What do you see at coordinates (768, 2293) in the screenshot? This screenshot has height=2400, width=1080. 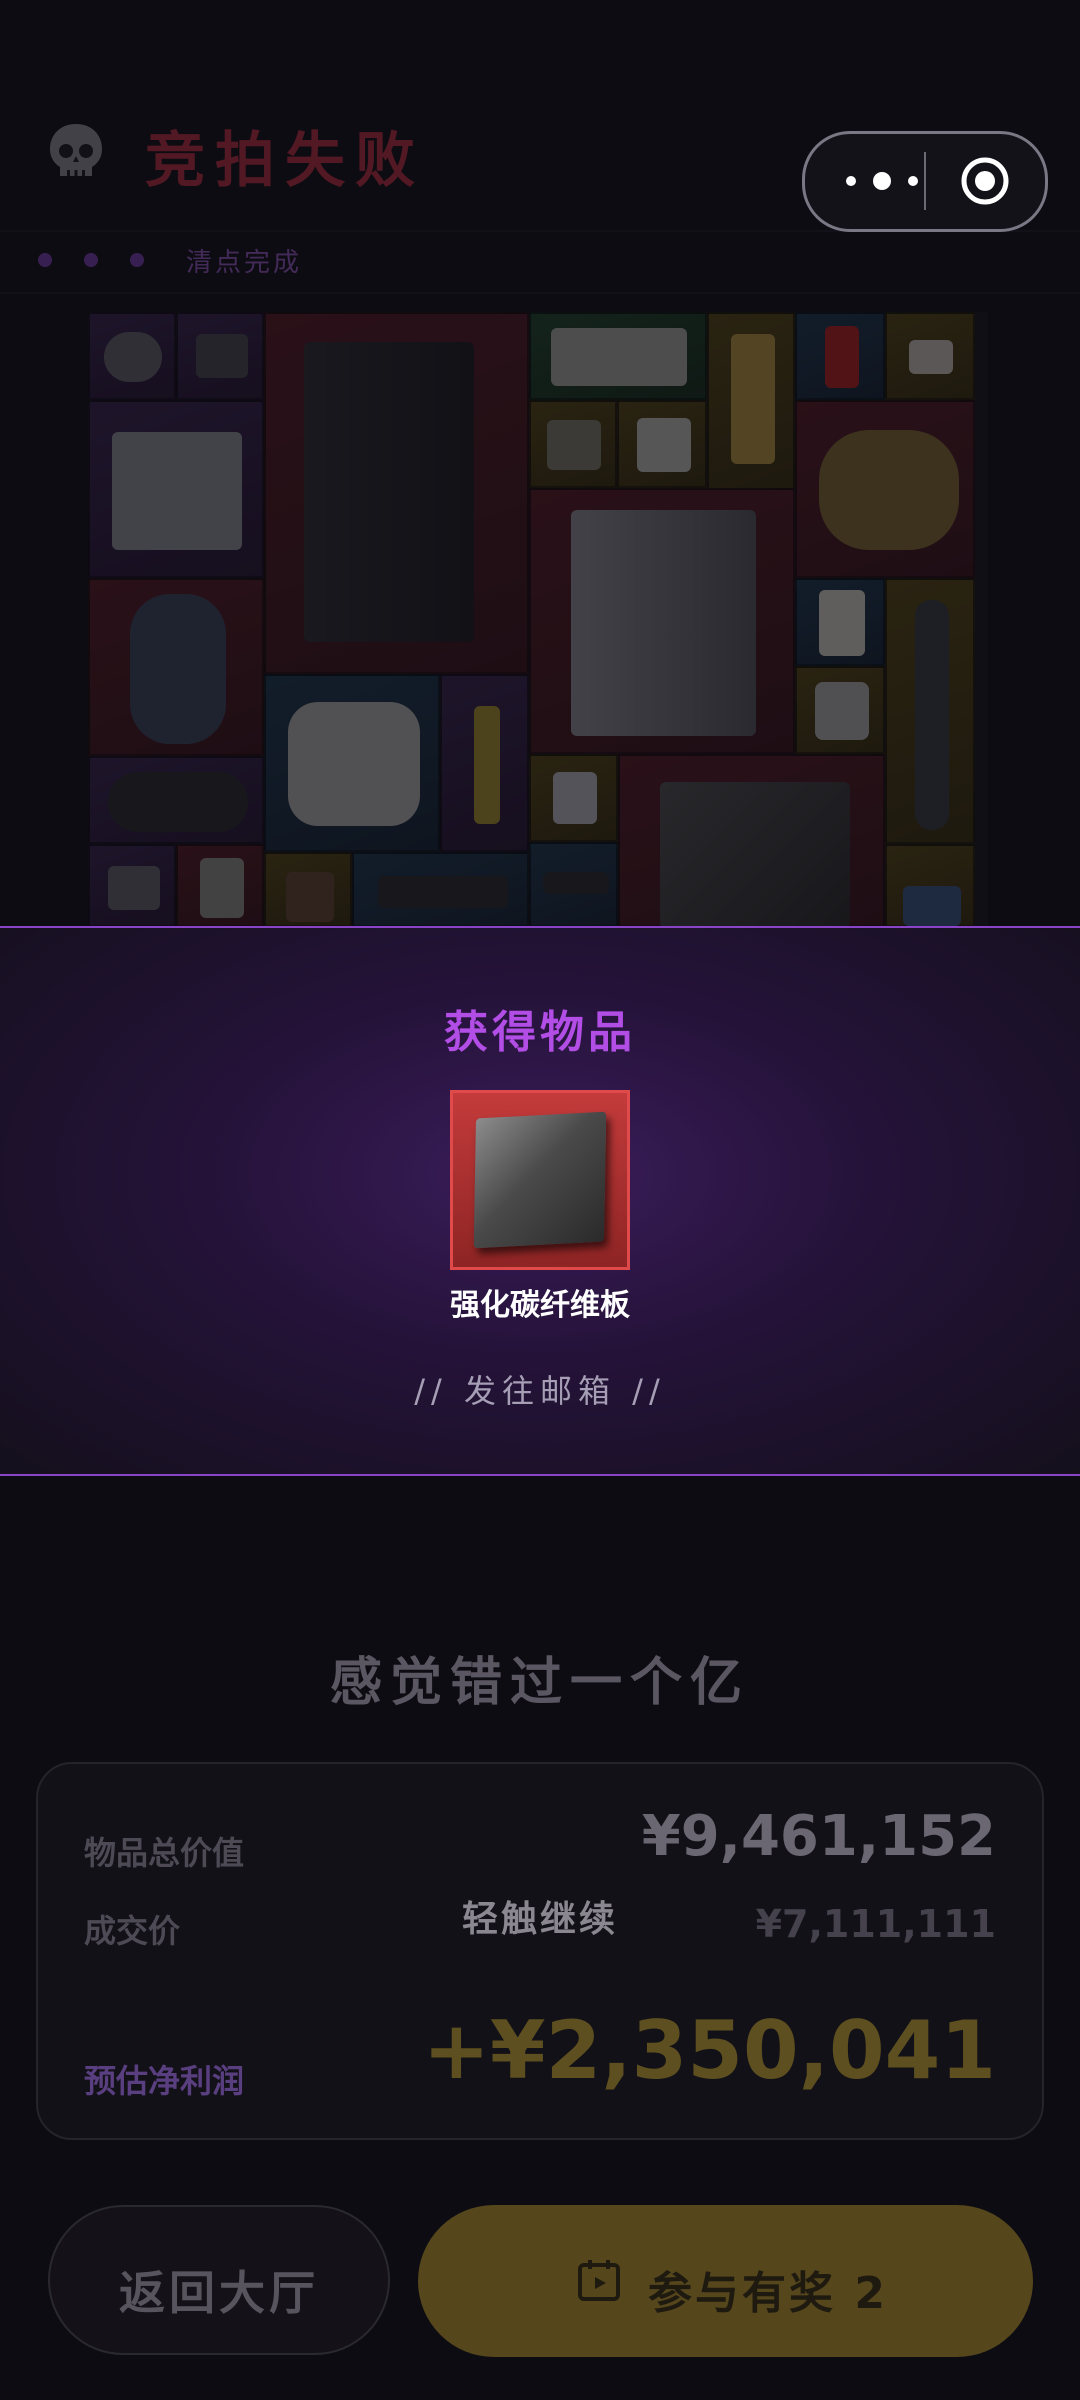 I see `join-button-label: 参与有奖 2` at bounding box center [768, 2293].